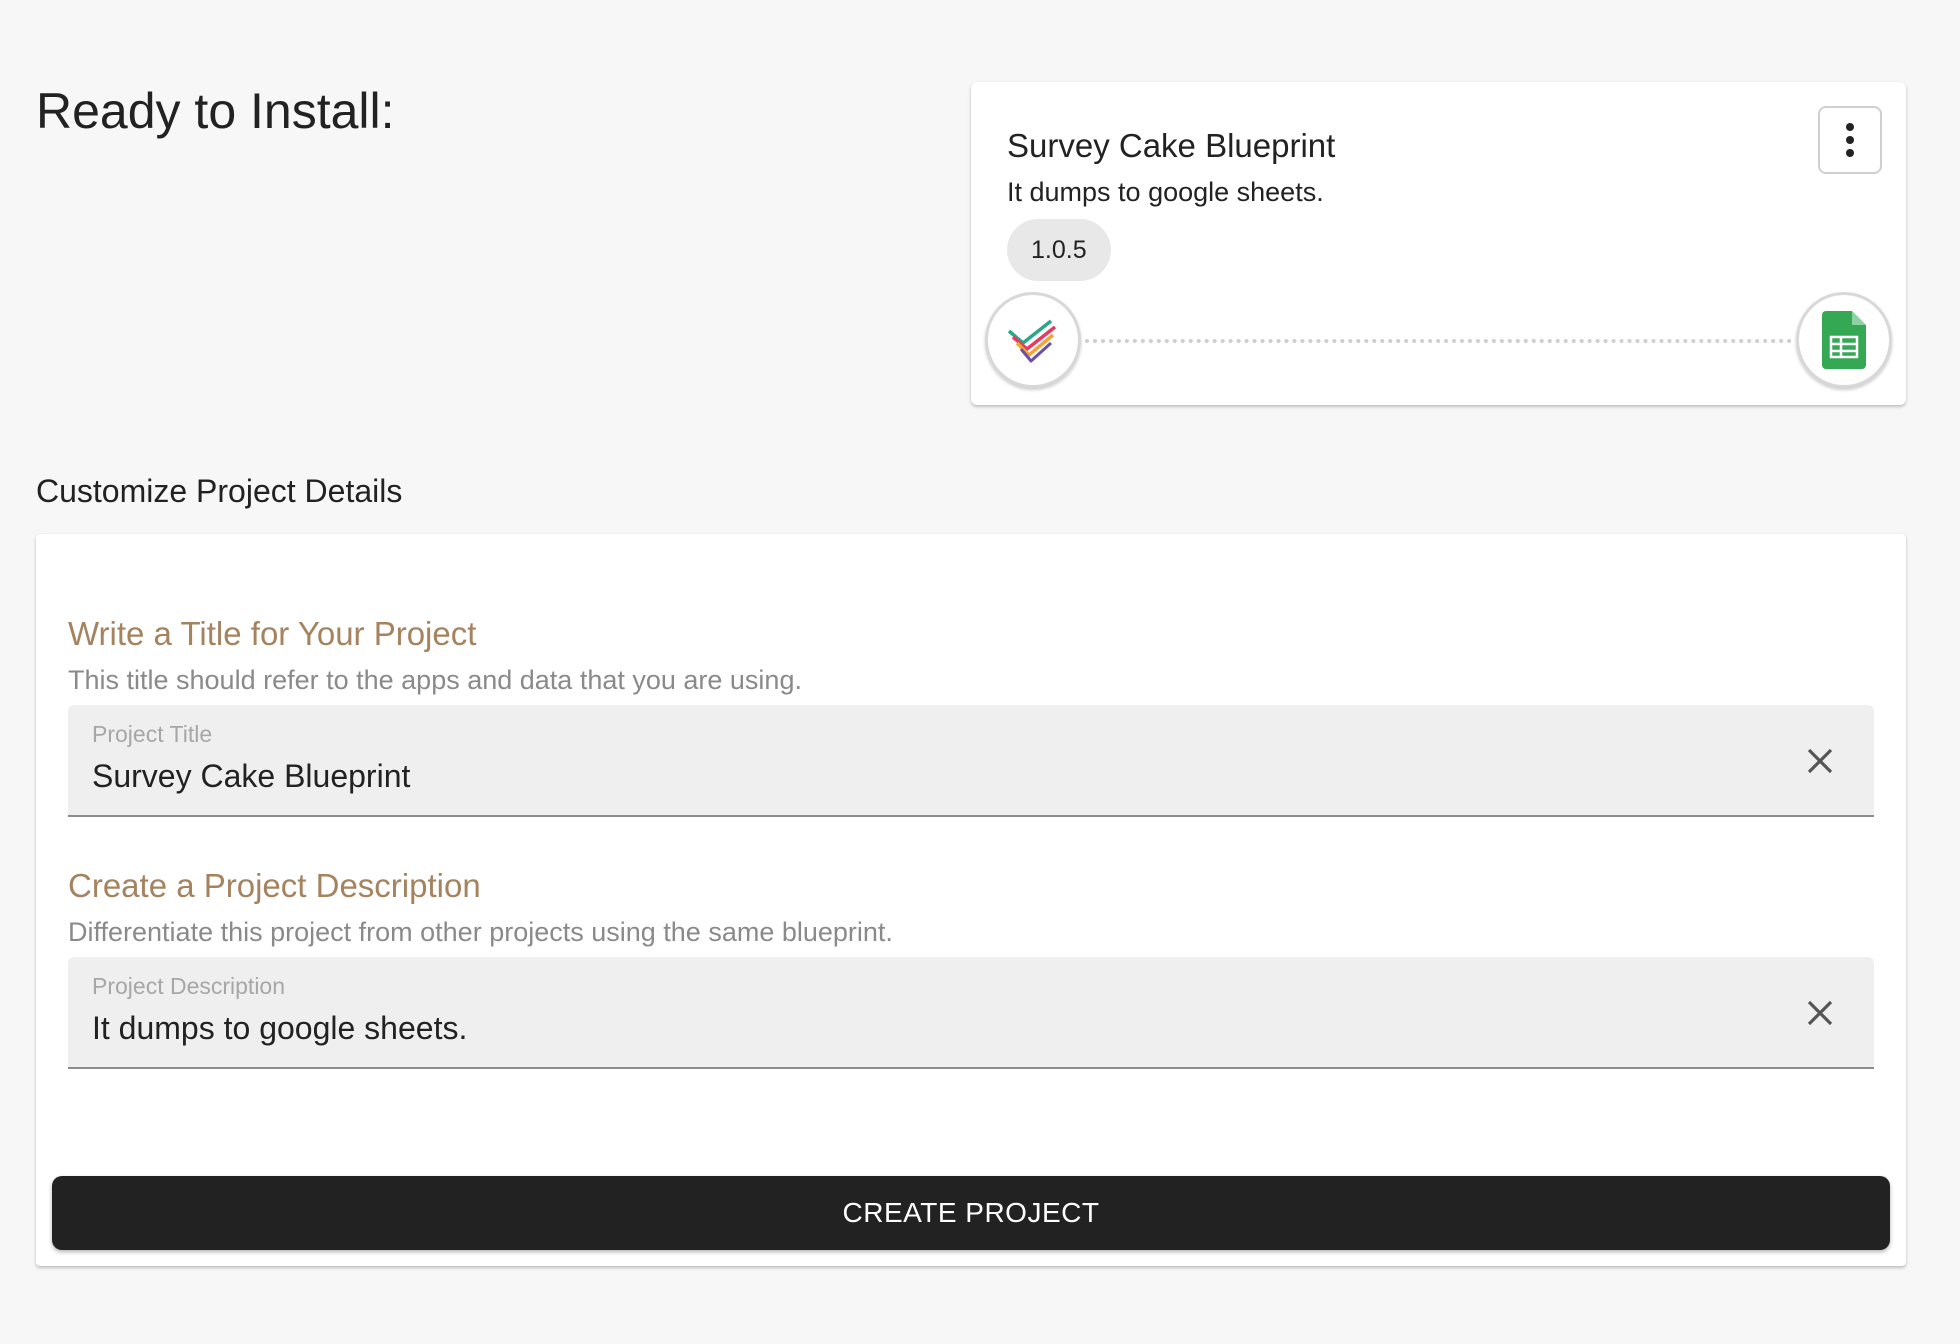  Describe the element at coordinates (1171, 145) in the screenshot. I see `blueprint-title: Survey Cake Blueprint` at that location.